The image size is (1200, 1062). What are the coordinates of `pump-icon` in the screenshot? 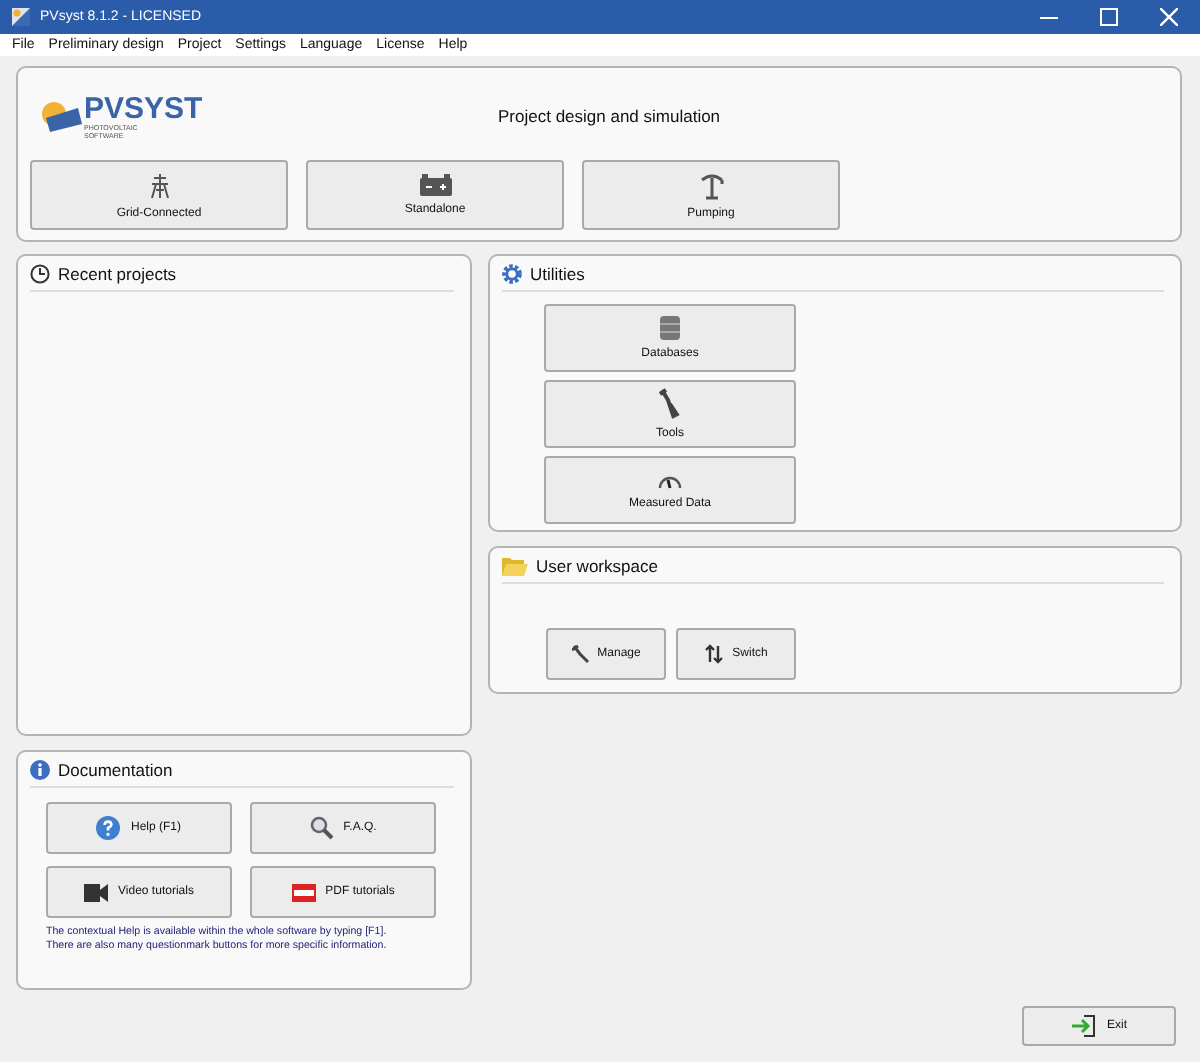 It's located at (711, 185).